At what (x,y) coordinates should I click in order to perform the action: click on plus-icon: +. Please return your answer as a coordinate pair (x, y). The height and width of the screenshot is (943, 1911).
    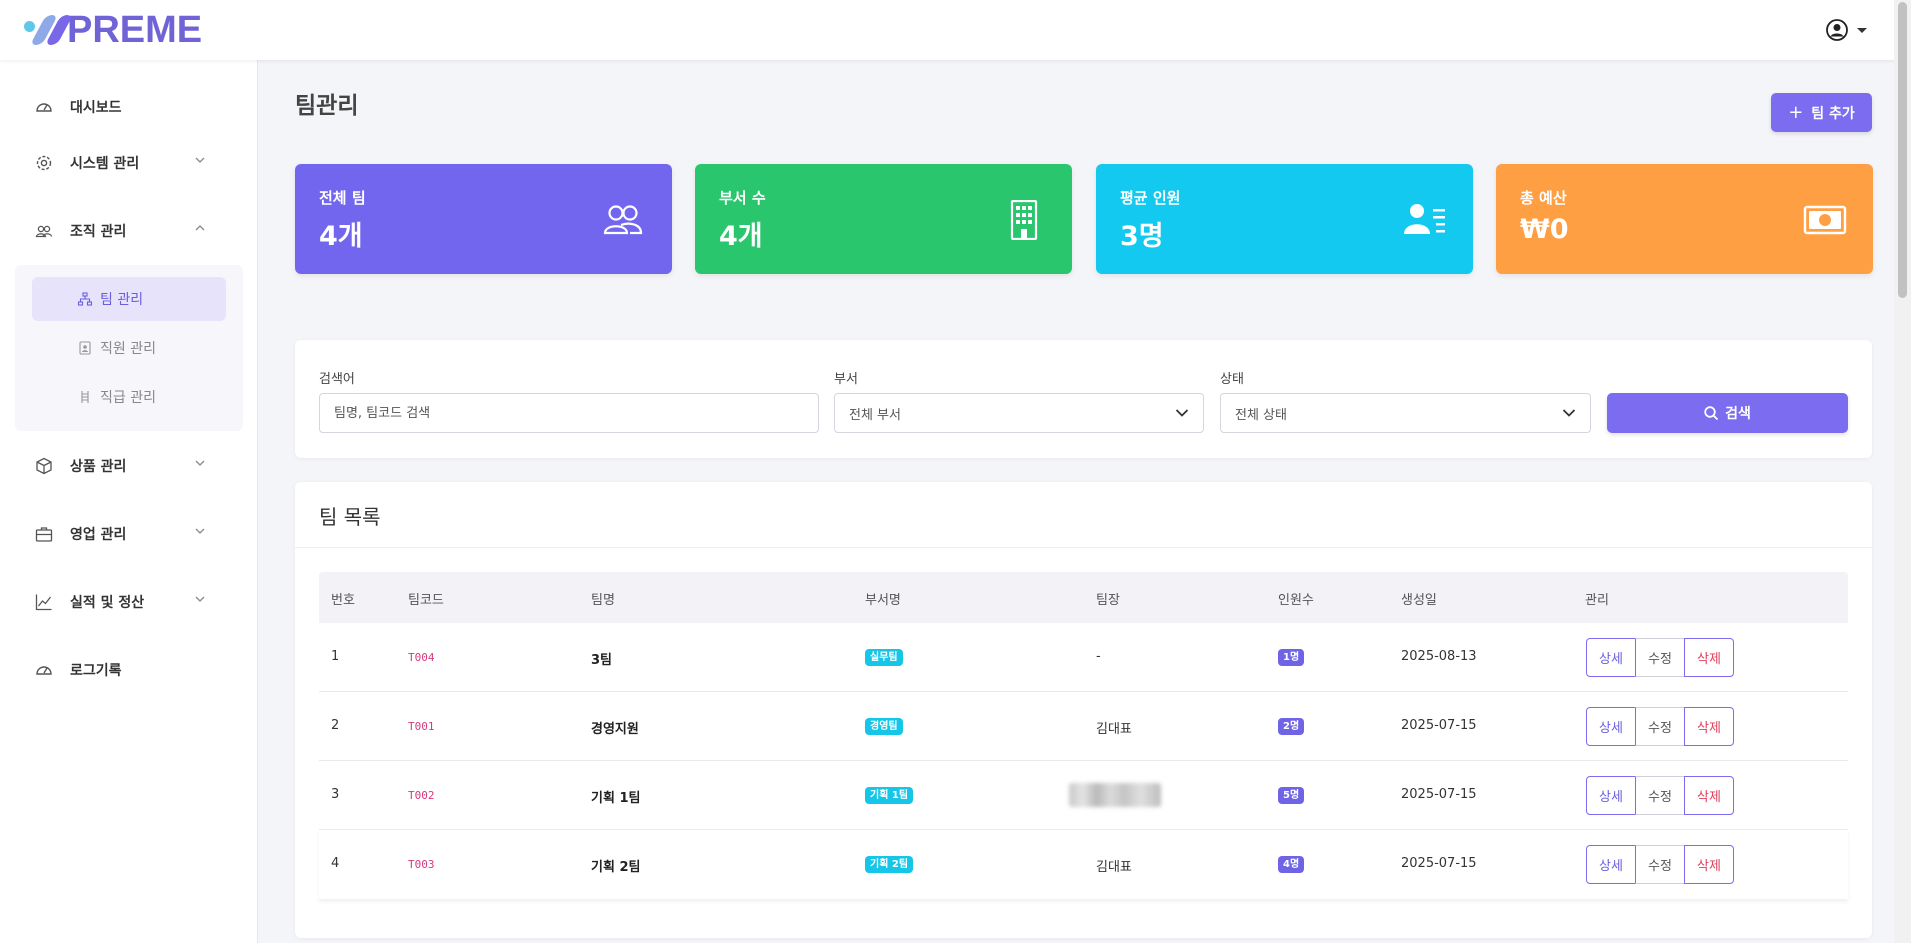
    Looking at the image, I should click on (1796, 112).